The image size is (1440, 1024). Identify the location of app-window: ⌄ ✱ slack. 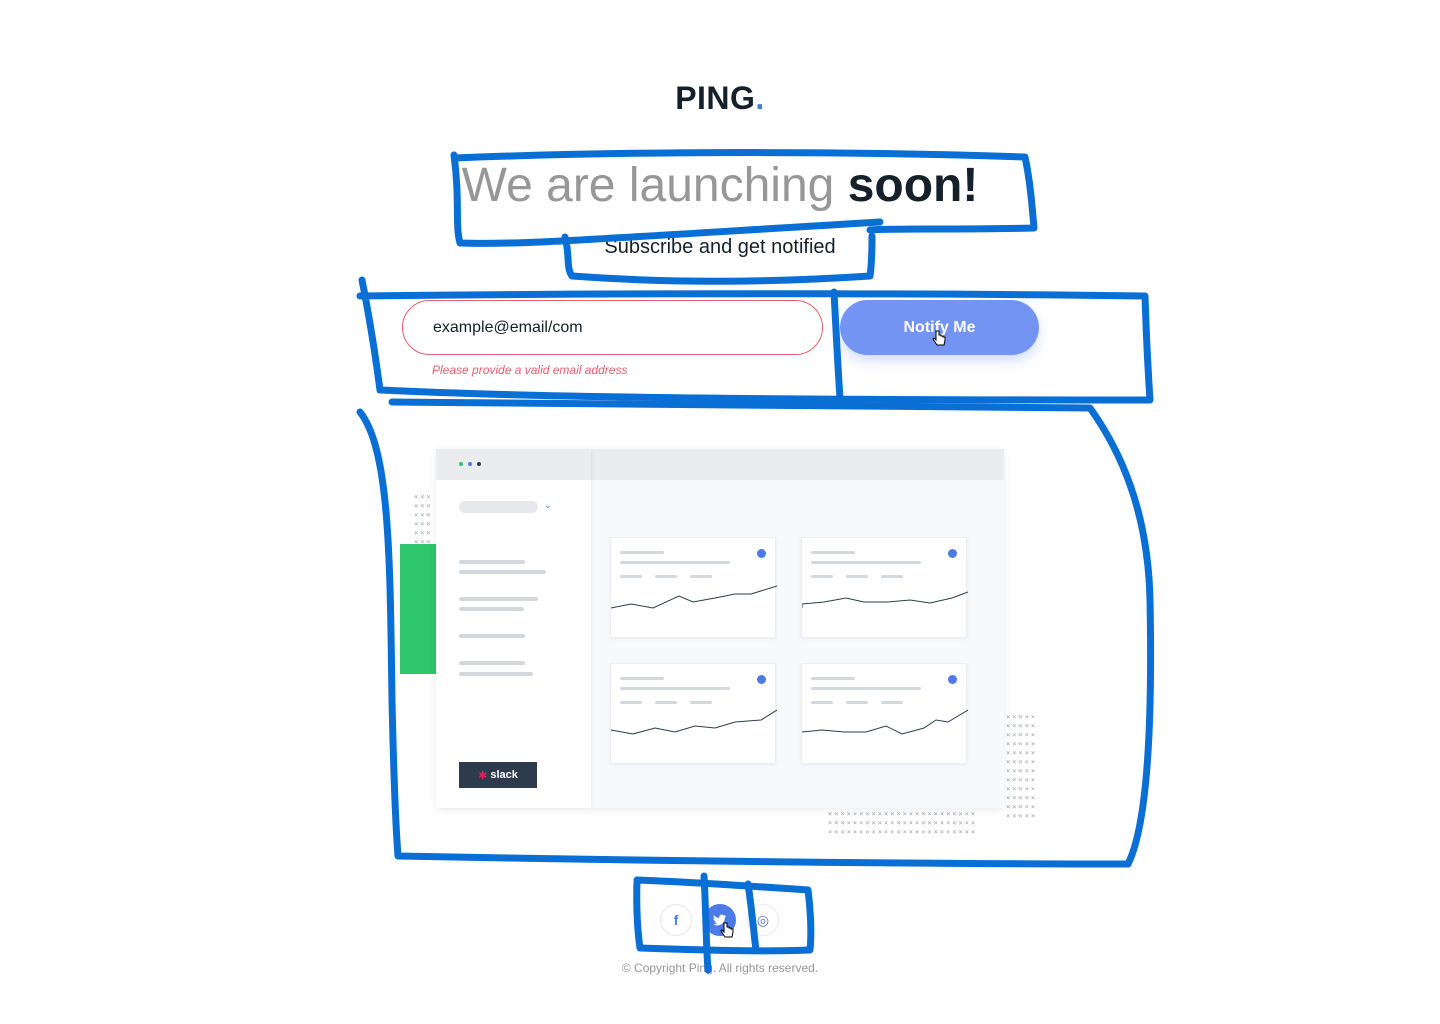
(720, 628).